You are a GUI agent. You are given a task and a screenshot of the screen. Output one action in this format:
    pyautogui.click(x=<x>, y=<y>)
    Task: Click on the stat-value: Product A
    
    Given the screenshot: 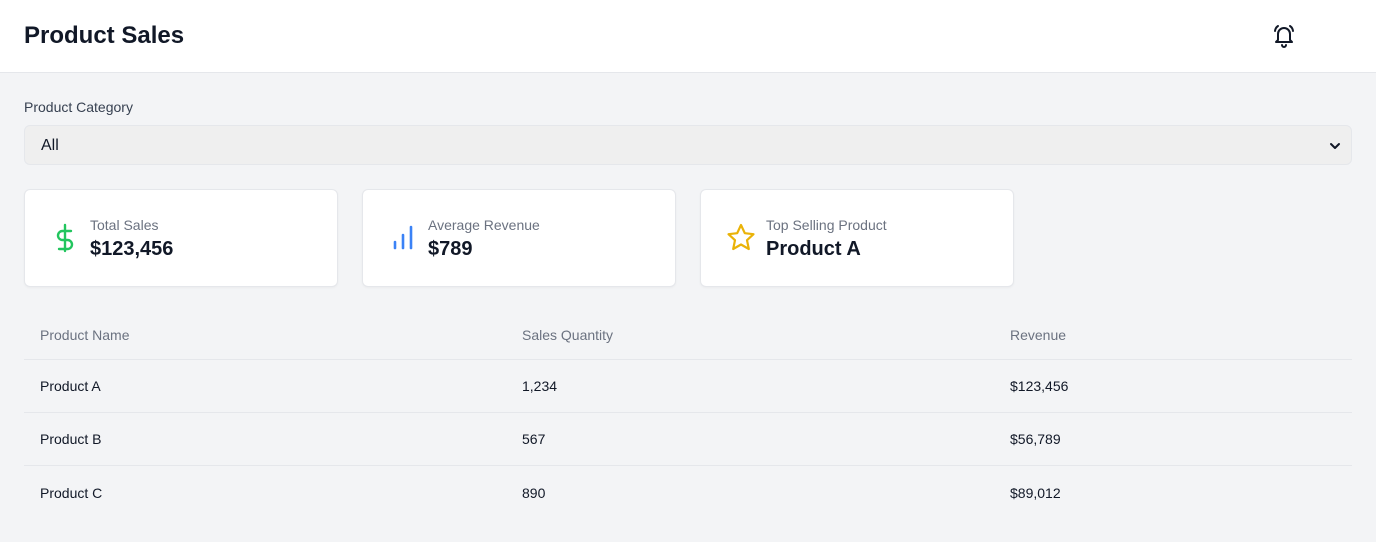 What is the action you would take?
    pyautogui.click(x=813, y=249)
    